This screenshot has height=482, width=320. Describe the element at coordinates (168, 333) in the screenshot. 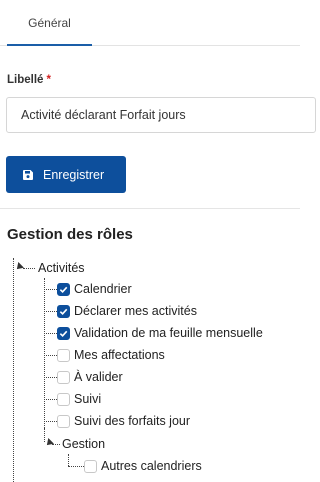

I see `tree-item-label: Validation de ma feuille mensuelle` at that location.